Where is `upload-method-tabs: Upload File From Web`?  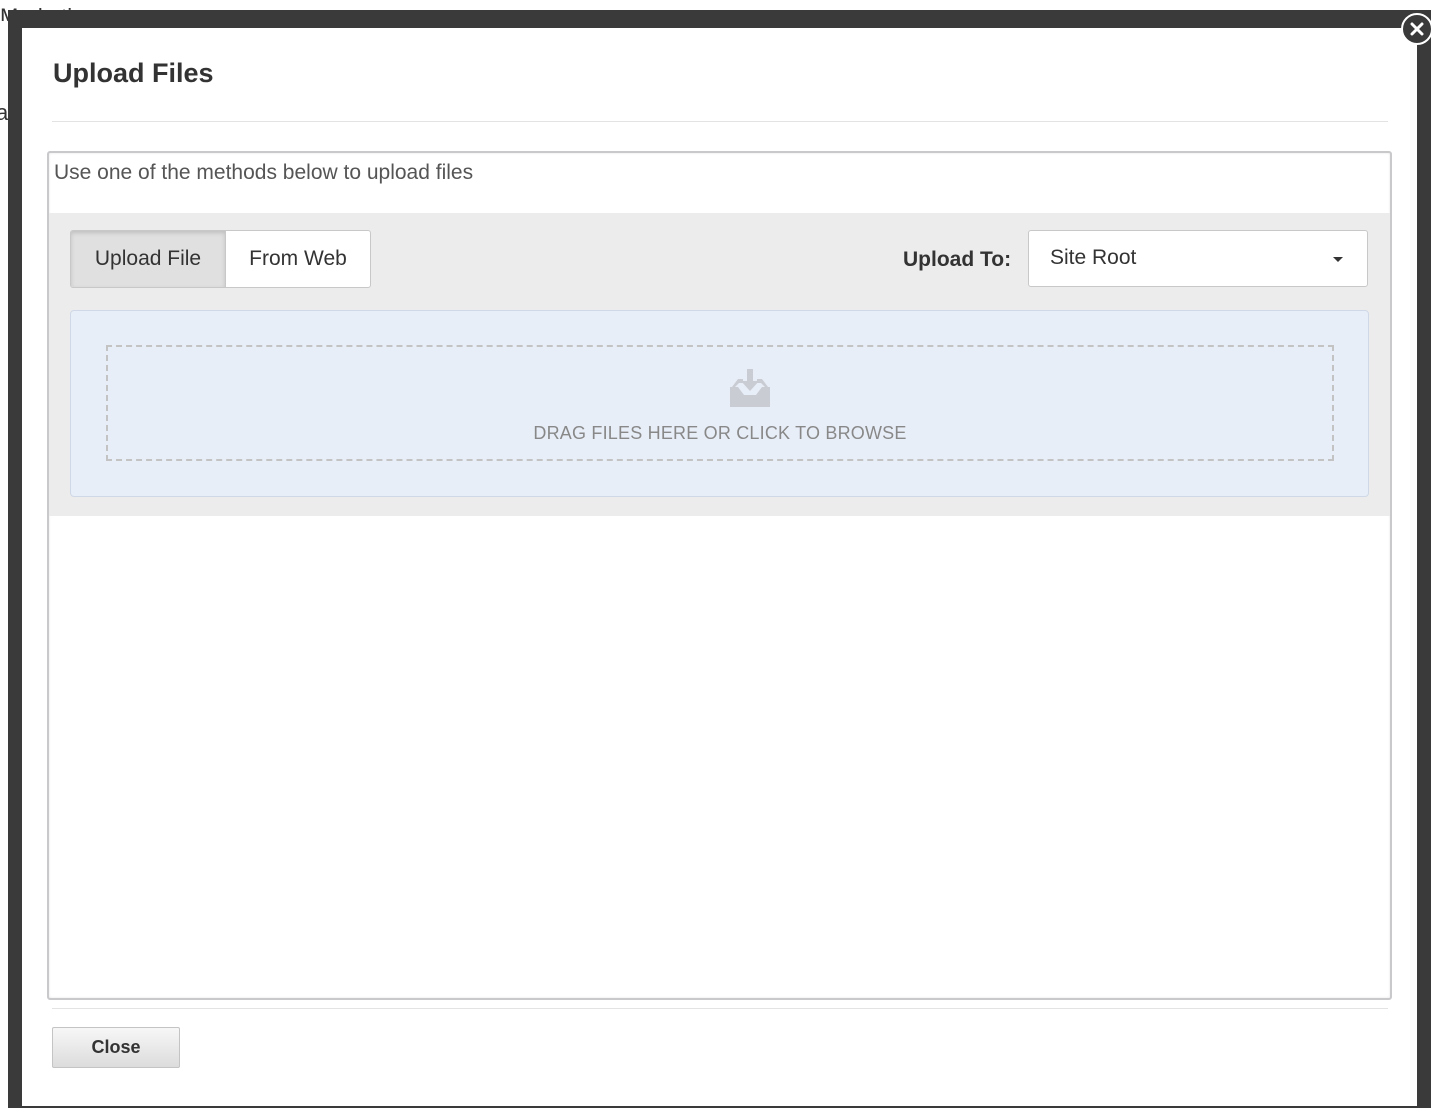 upload-method-tabs: Upload File From Web is located at coordinates (220, 259).